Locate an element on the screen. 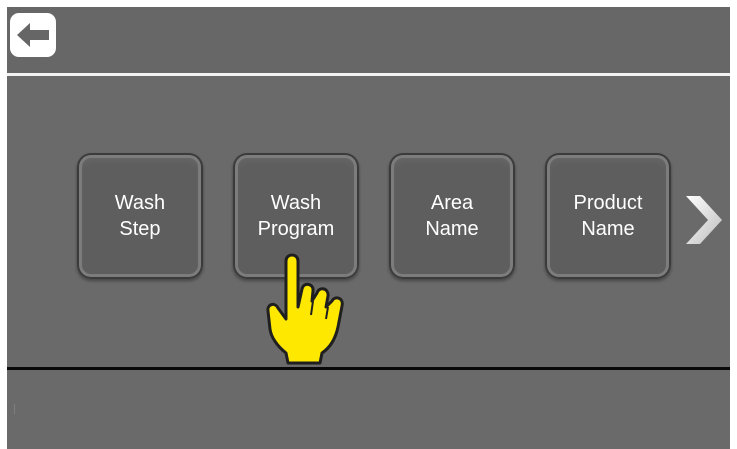 This screenshot has height=449, width=737. footer-marker is located at coordinates (14, 409).